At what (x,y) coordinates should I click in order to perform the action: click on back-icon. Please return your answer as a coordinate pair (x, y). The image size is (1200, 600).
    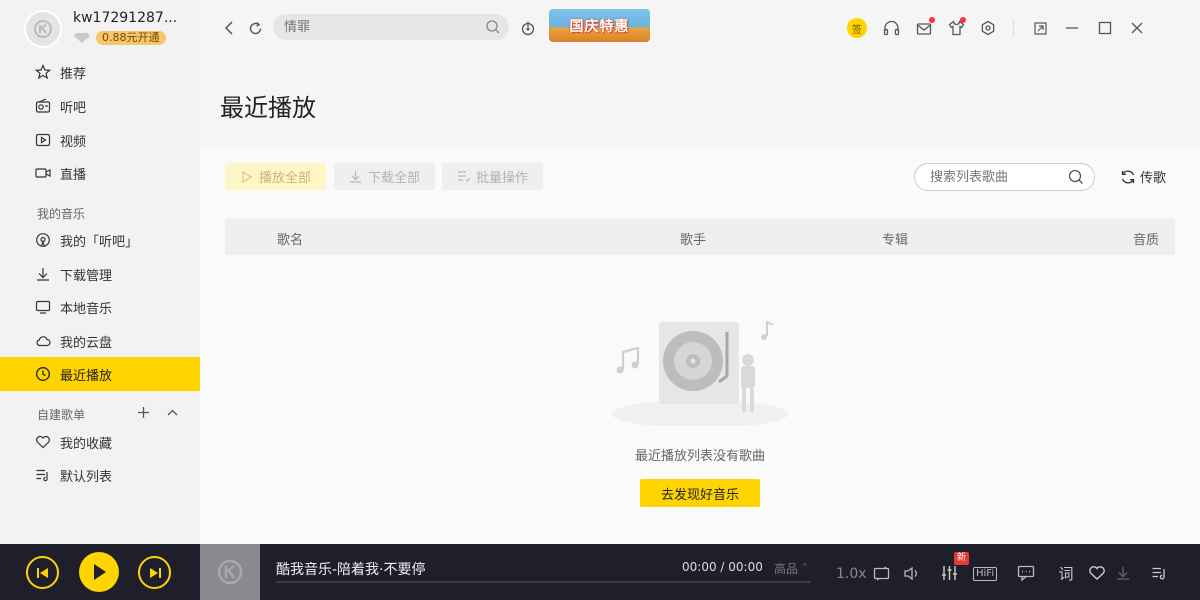
    Looking at the image, I should click on (229, 28).